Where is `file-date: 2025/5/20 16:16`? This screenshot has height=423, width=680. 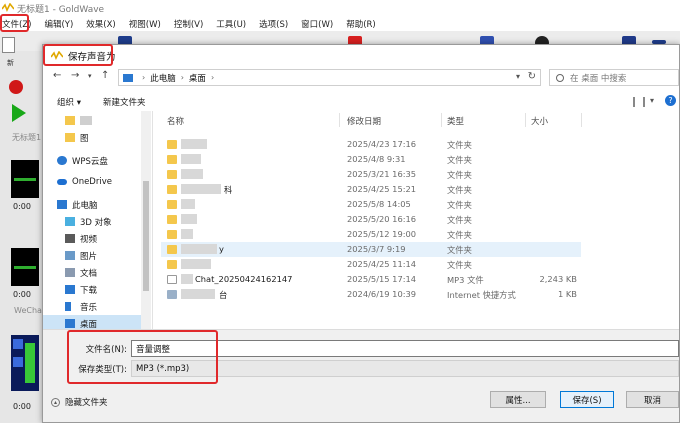
file-date: 2025/5/20 16:16 is located at coordinates (382, 219).